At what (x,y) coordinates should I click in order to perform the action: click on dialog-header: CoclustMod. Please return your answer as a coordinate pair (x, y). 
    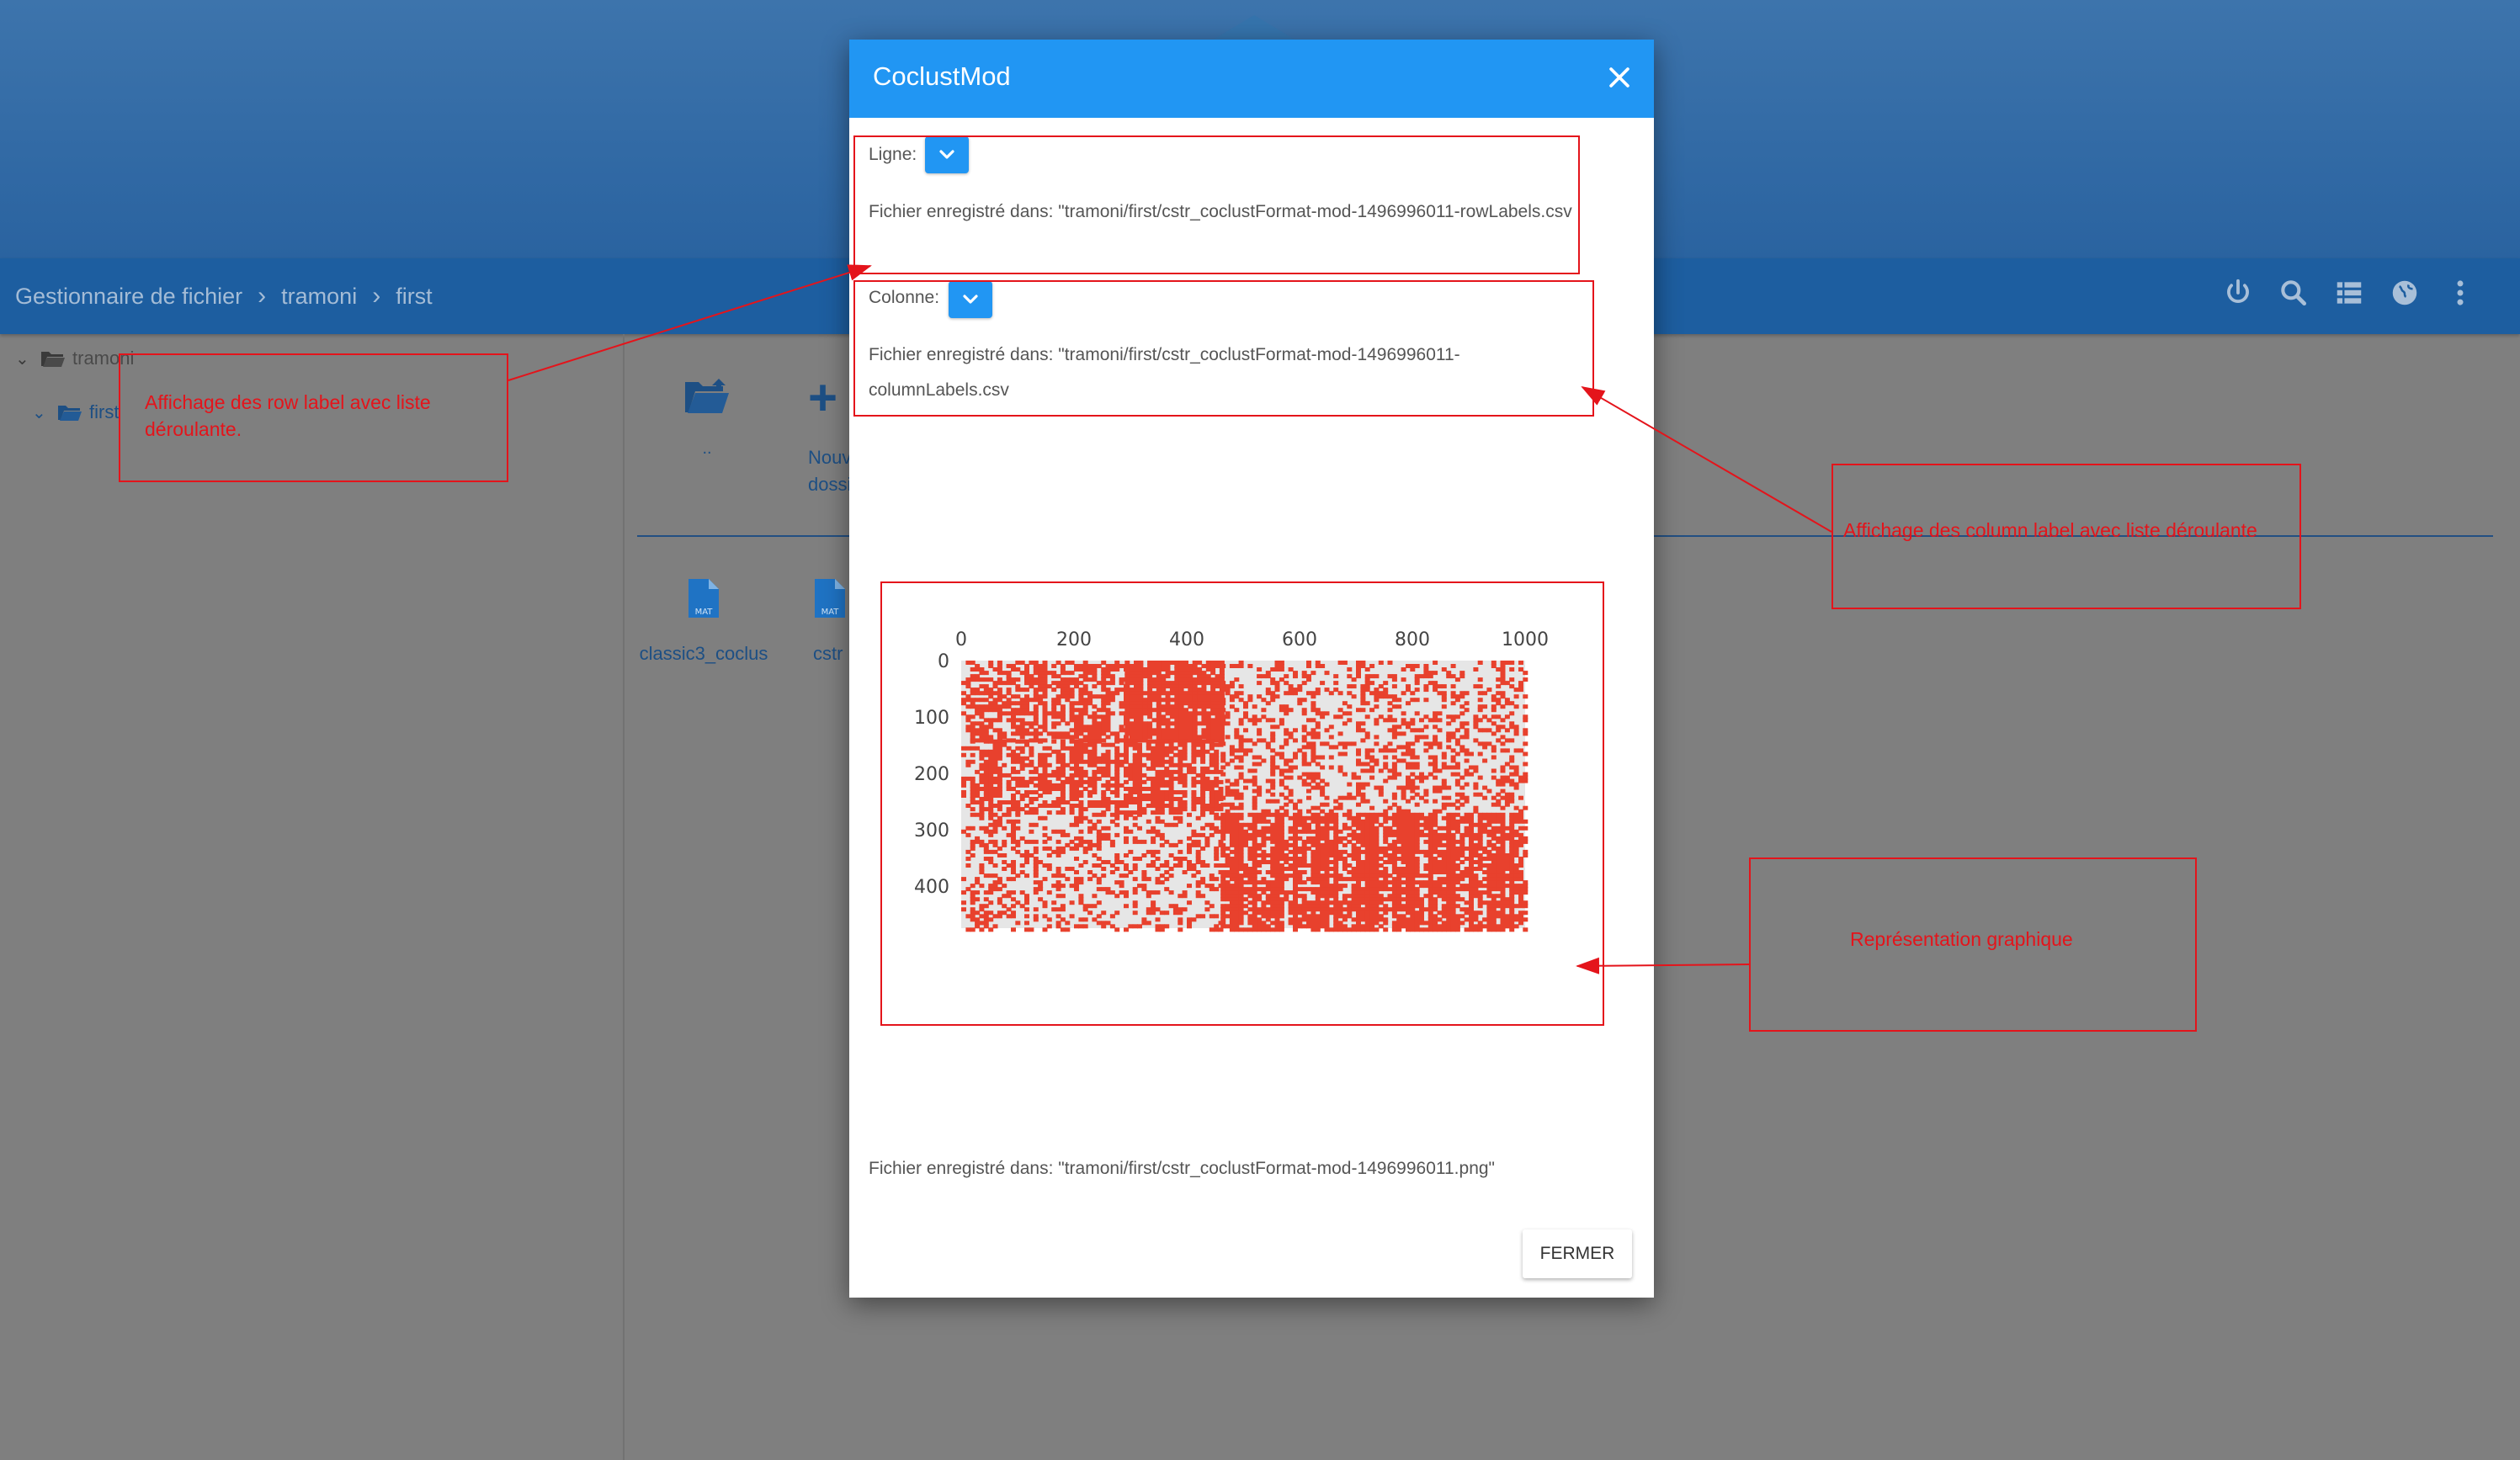
    Looking at the image, I should click on (1251, 79).